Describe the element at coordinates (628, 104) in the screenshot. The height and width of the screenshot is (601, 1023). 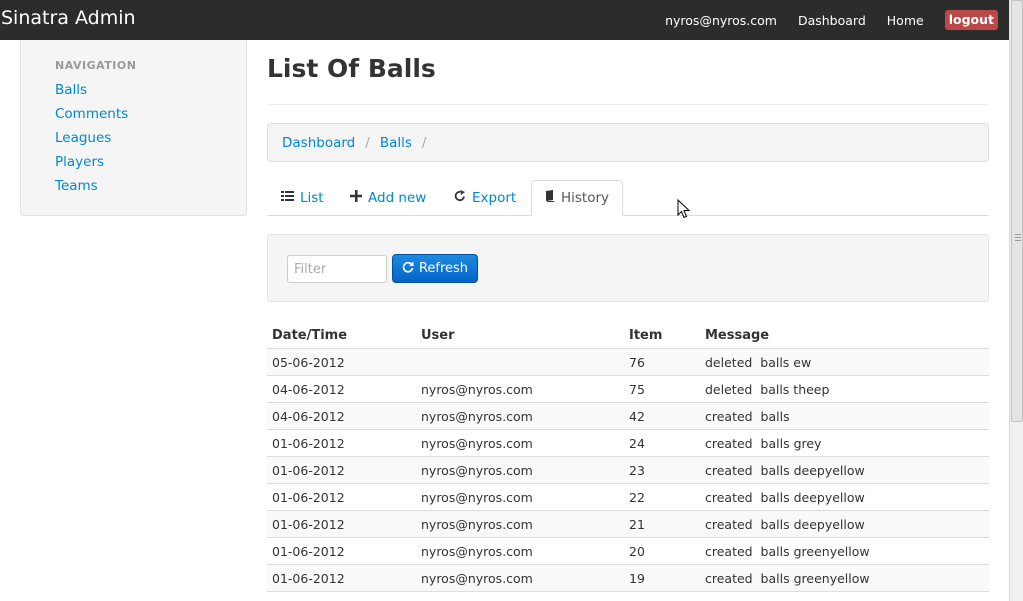
I see `title-divider` at that location.